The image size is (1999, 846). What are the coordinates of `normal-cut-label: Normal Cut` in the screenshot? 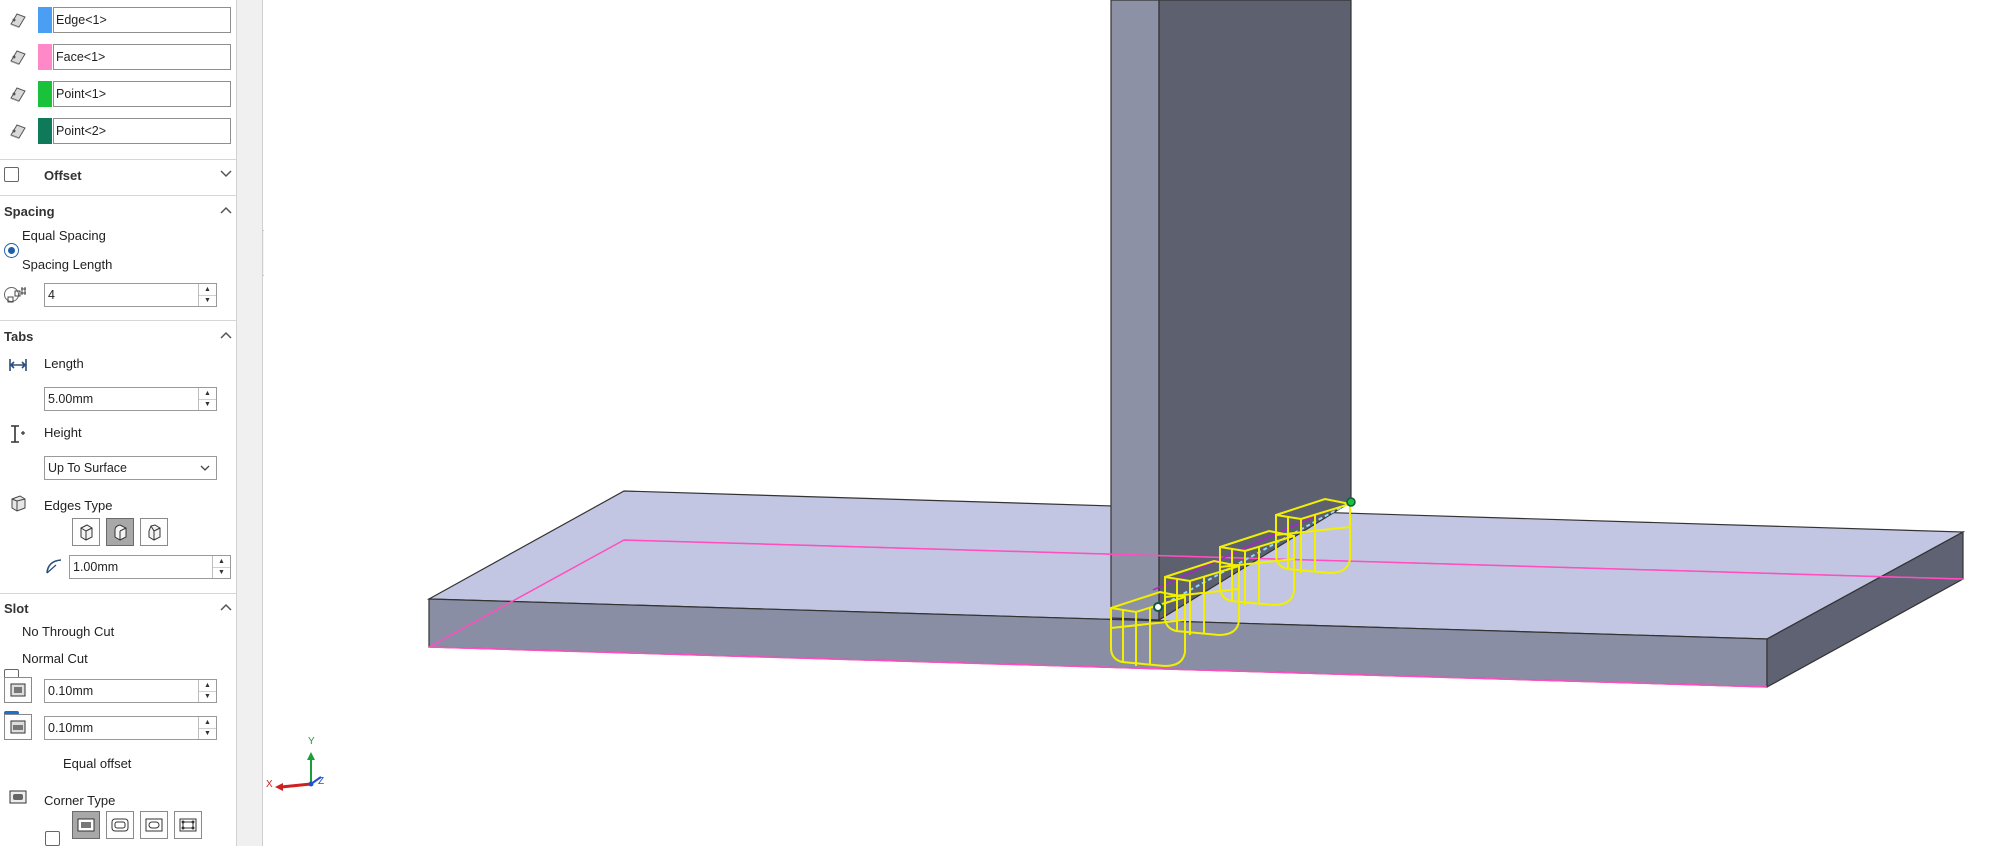 It's located at (55, 658).